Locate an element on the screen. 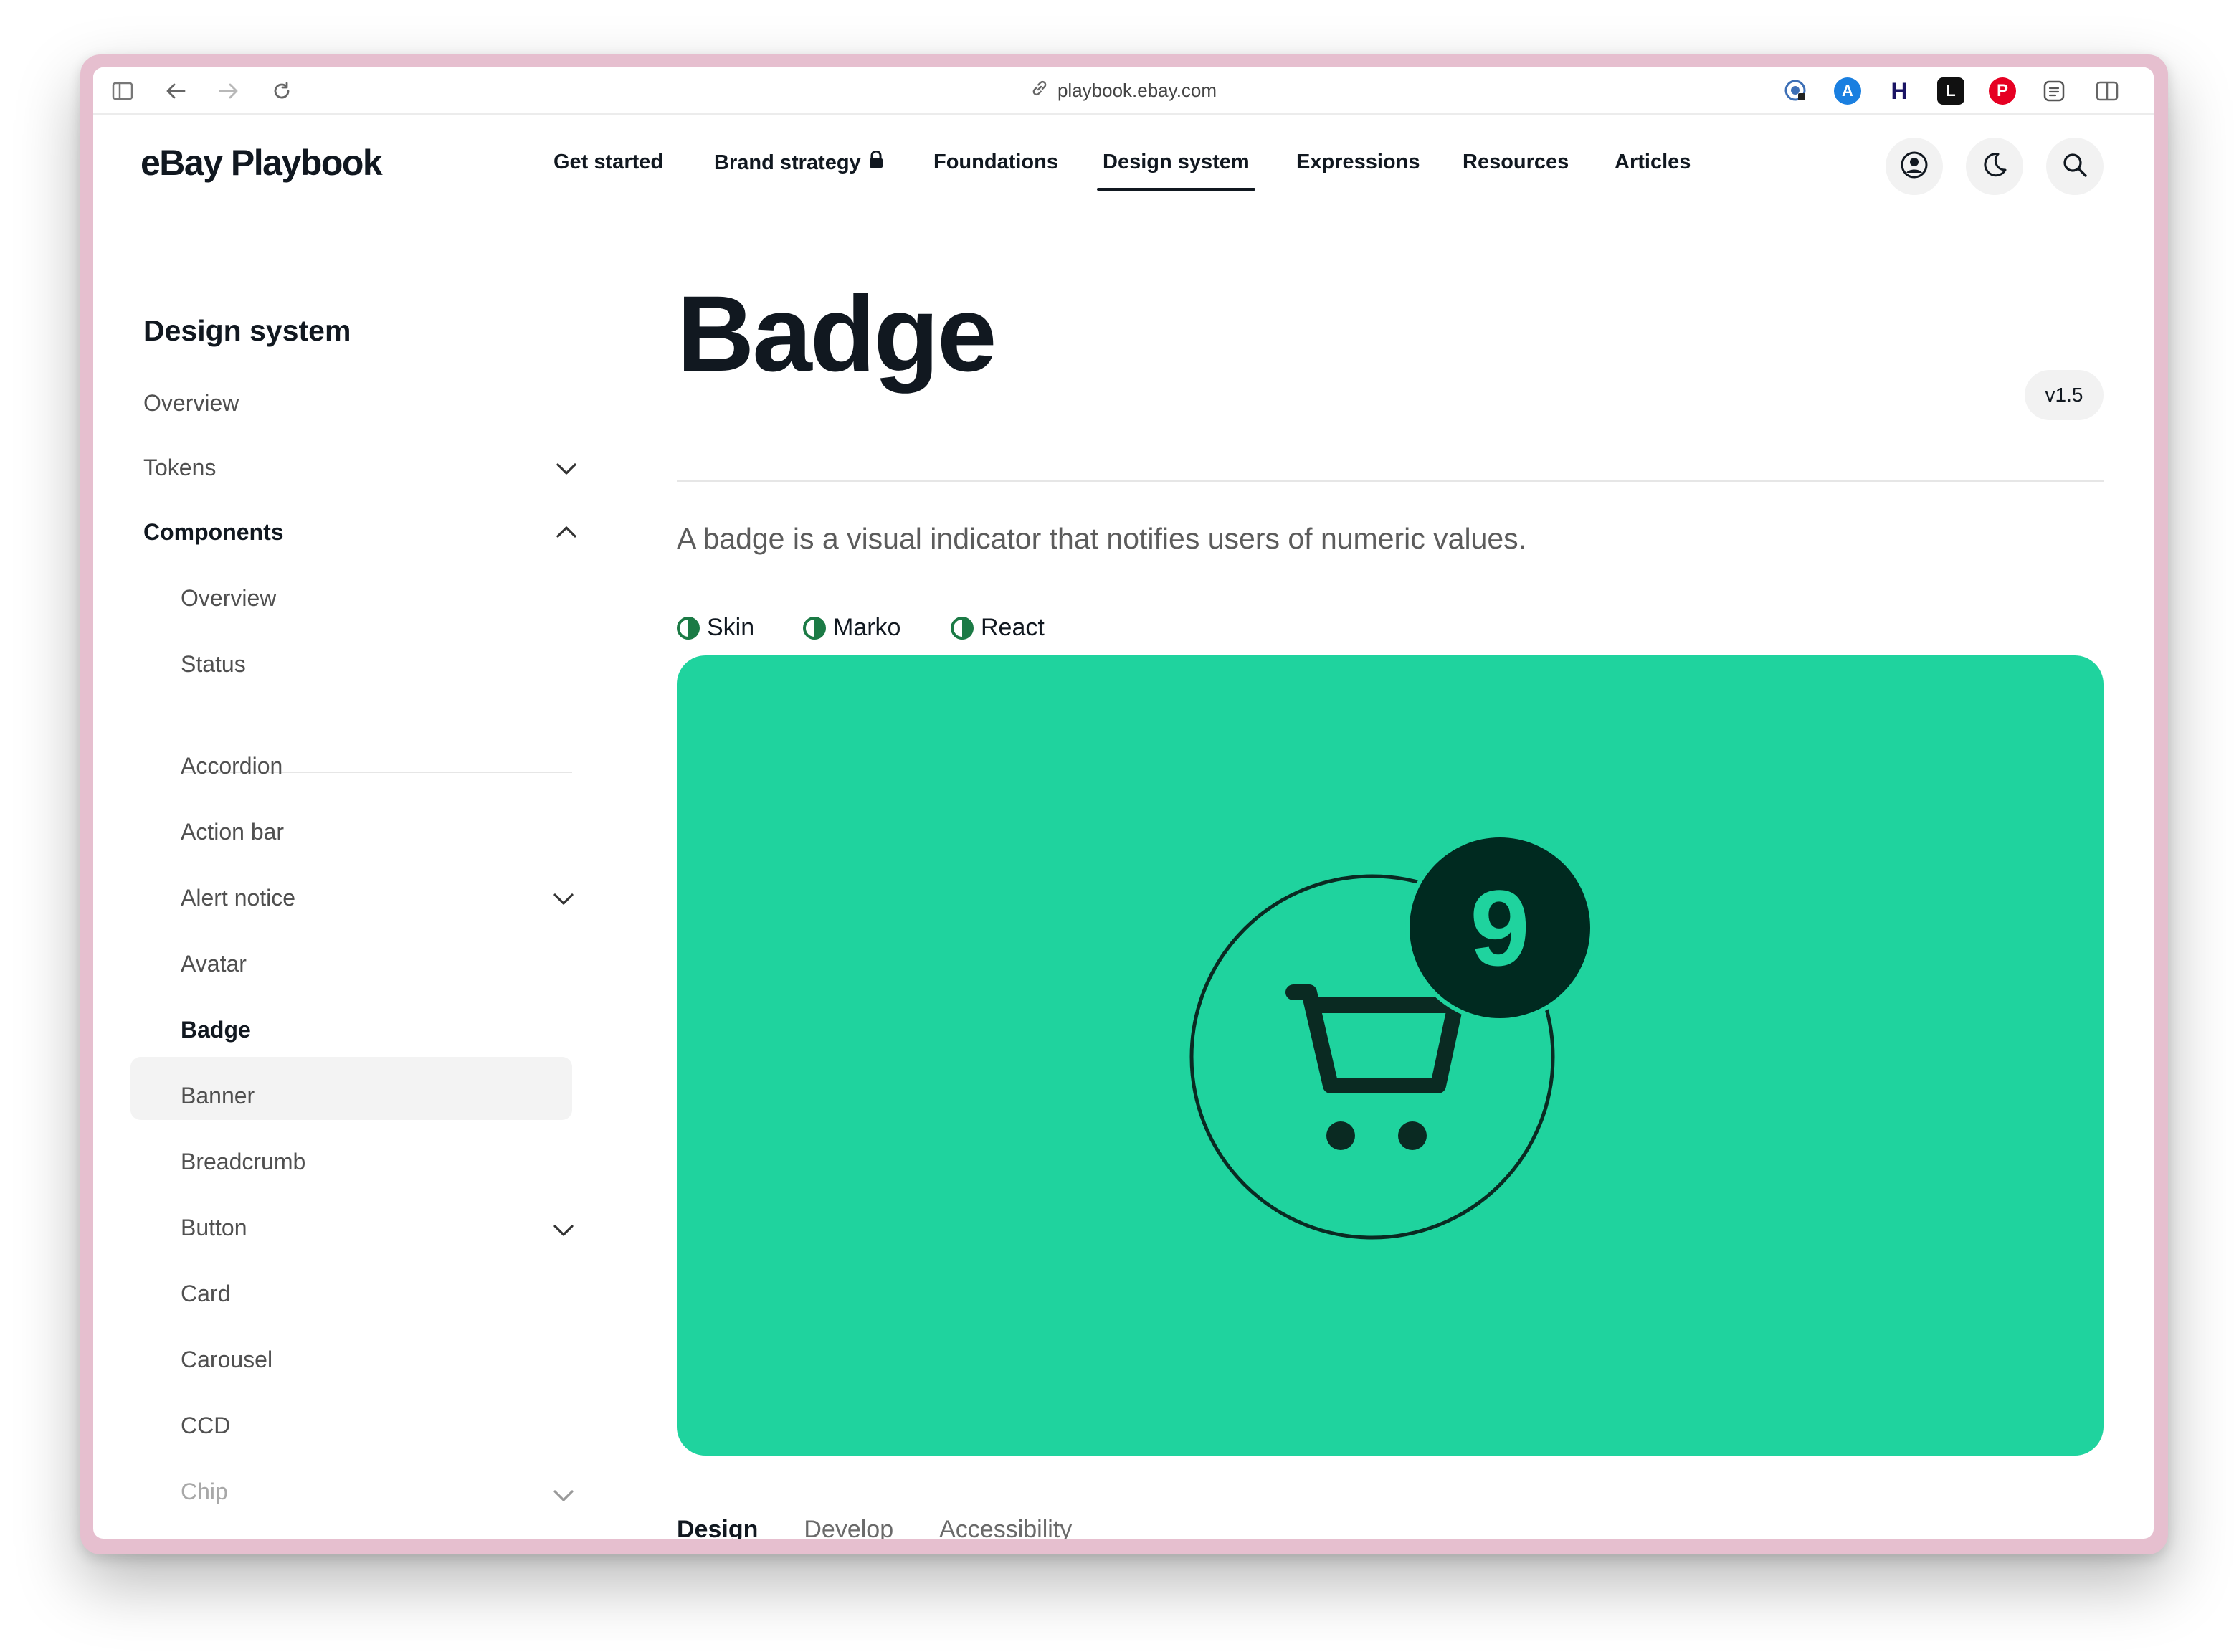 The height and width of the screenshot is (1652, 2234). nav-brand-strategy: Brand strategy is located at coordinates (799, 162).